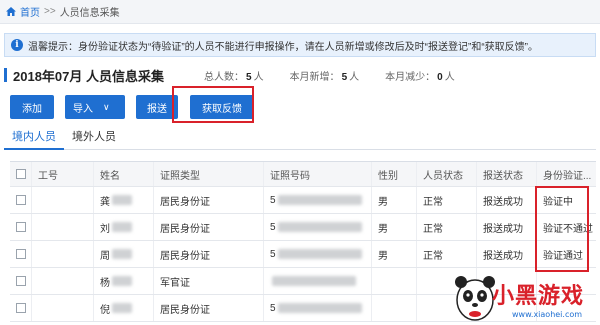  Describe the element at coordinates (124, 174) in the screenshot. I see `column-header-name: 姓名` at that location.